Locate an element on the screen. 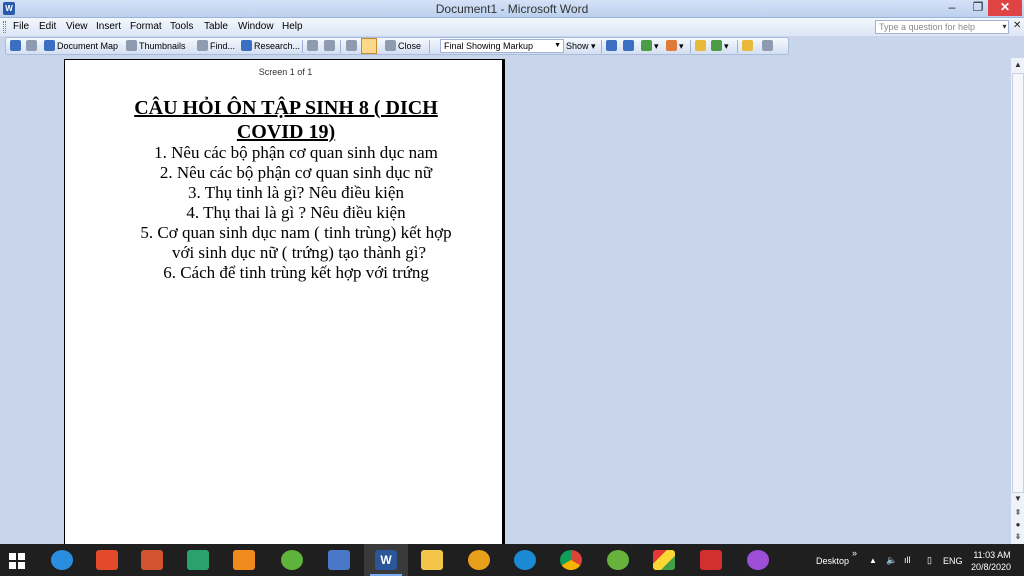 This screenshot has width=1024, height=576. help-search-input: Type a question for help is located at coordinates (942, 27).